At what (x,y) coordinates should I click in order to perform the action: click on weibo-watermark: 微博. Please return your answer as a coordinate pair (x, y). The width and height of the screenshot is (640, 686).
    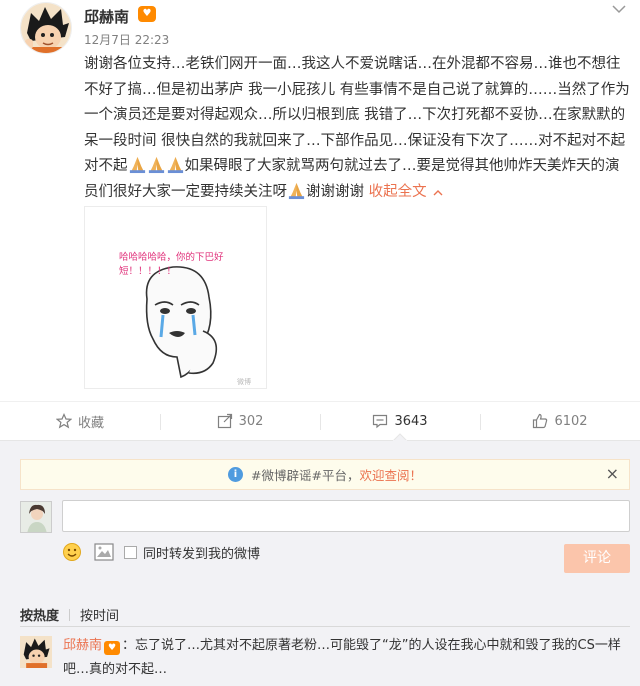
    Looking at the image, I should click on (244, 382).